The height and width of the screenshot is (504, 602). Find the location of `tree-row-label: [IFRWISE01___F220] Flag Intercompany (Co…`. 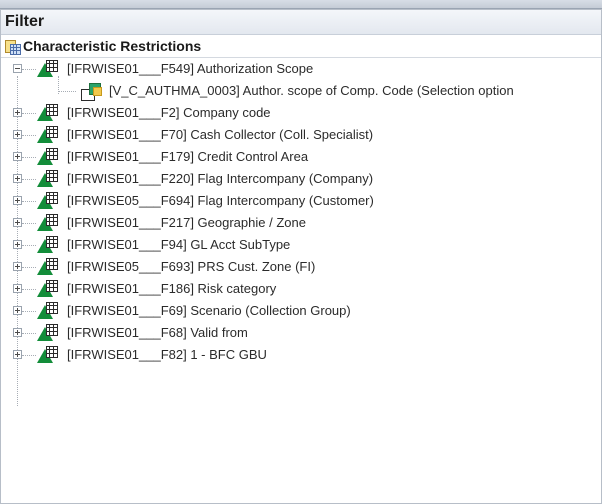

tree-row-label: [IFRWISE01___F220] Flag Intercompany (Co… is located at coordinates (220, 178).